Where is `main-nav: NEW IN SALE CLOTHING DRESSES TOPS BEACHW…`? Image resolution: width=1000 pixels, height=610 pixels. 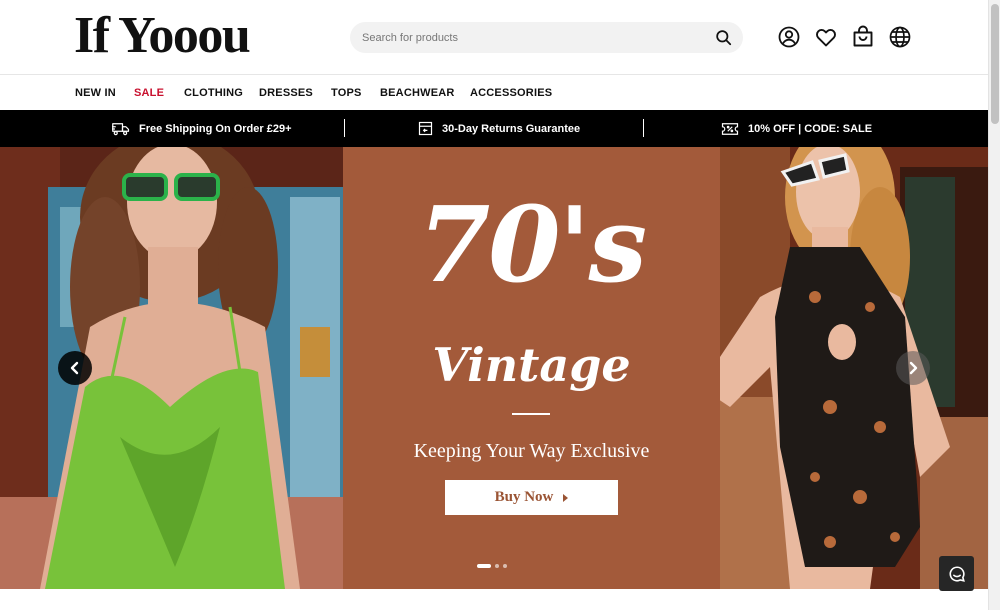 main-nav: NEW IN SALE CLOTHING DRESSES TOPS BEACHW… is located at coordinates (494, 92).